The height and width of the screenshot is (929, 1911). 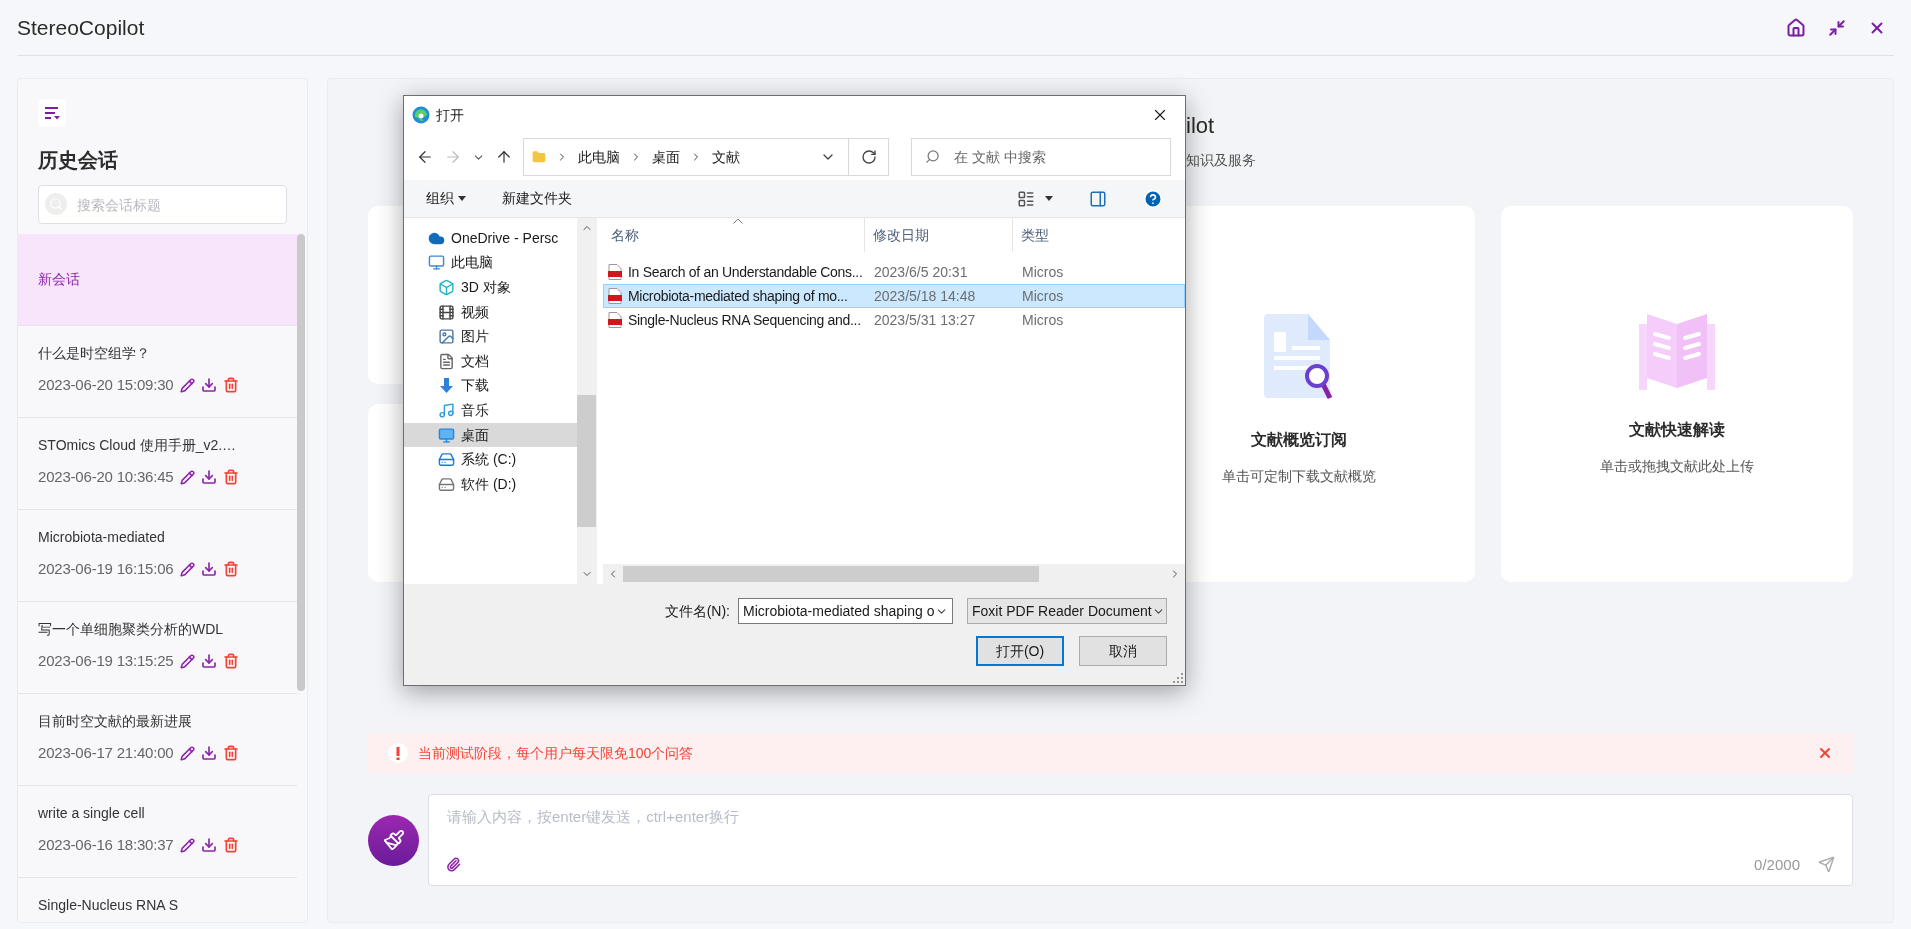 I want to click on warning-icon, so click(x=398, y=753).